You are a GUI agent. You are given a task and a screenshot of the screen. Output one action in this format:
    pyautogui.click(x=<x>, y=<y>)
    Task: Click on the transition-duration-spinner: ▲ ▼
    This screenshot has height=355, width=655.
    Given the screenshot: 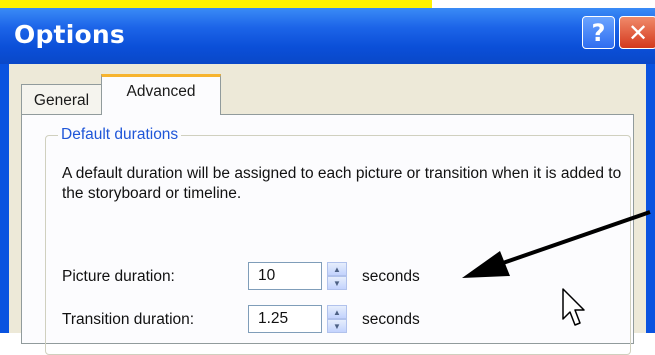 What is the action you would take?
    pyautogui.click(x=337, y=319)
    